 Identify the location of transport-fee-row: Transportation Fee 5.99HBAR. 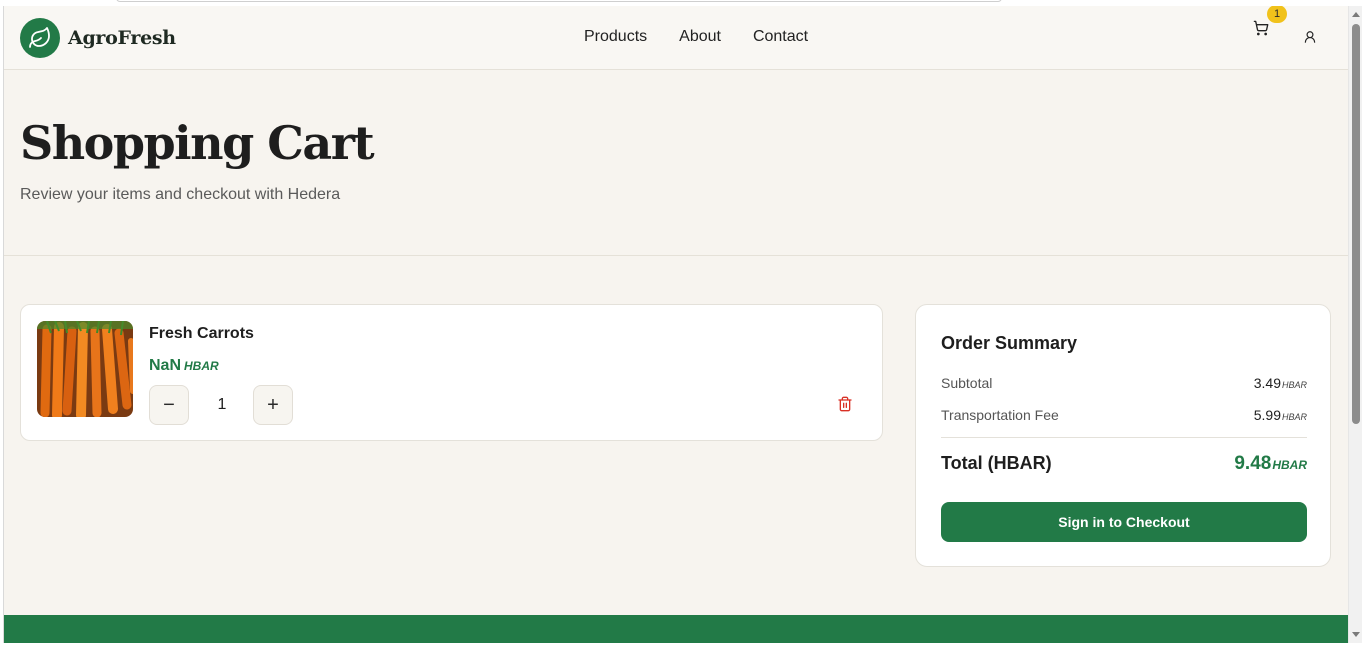
(1124, 415).